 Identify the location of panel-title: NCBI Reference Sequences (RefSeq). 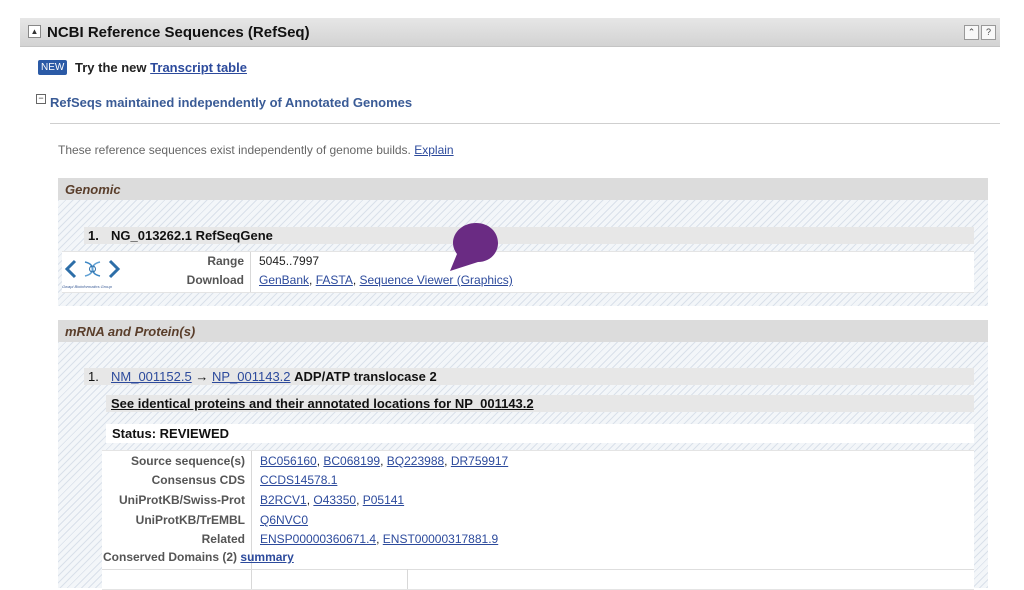
(178, 32).